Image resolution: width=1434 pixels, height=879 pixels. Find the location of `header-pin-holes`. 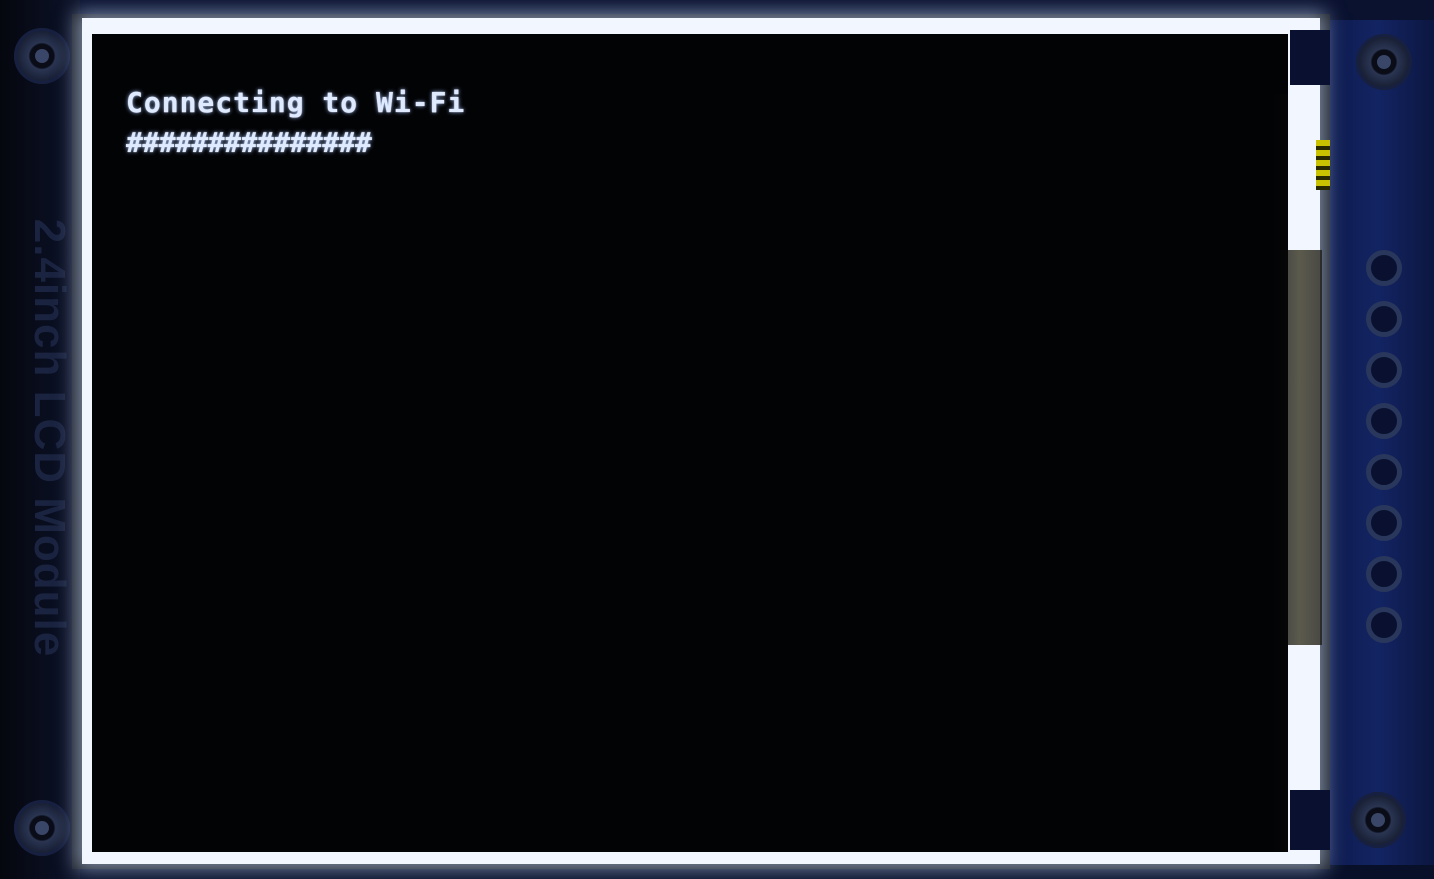

header-pin-holes is located at coordinates (1384, 454).